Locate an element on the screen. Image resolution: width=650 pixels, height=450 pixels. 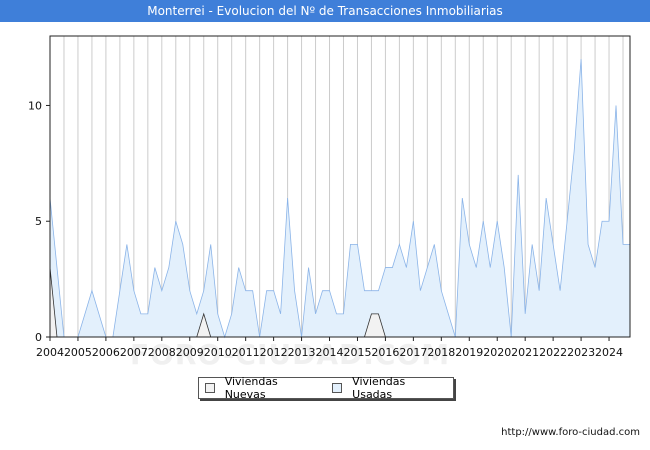
x-tick-label: 2004 is located at coordinates (50, 352).